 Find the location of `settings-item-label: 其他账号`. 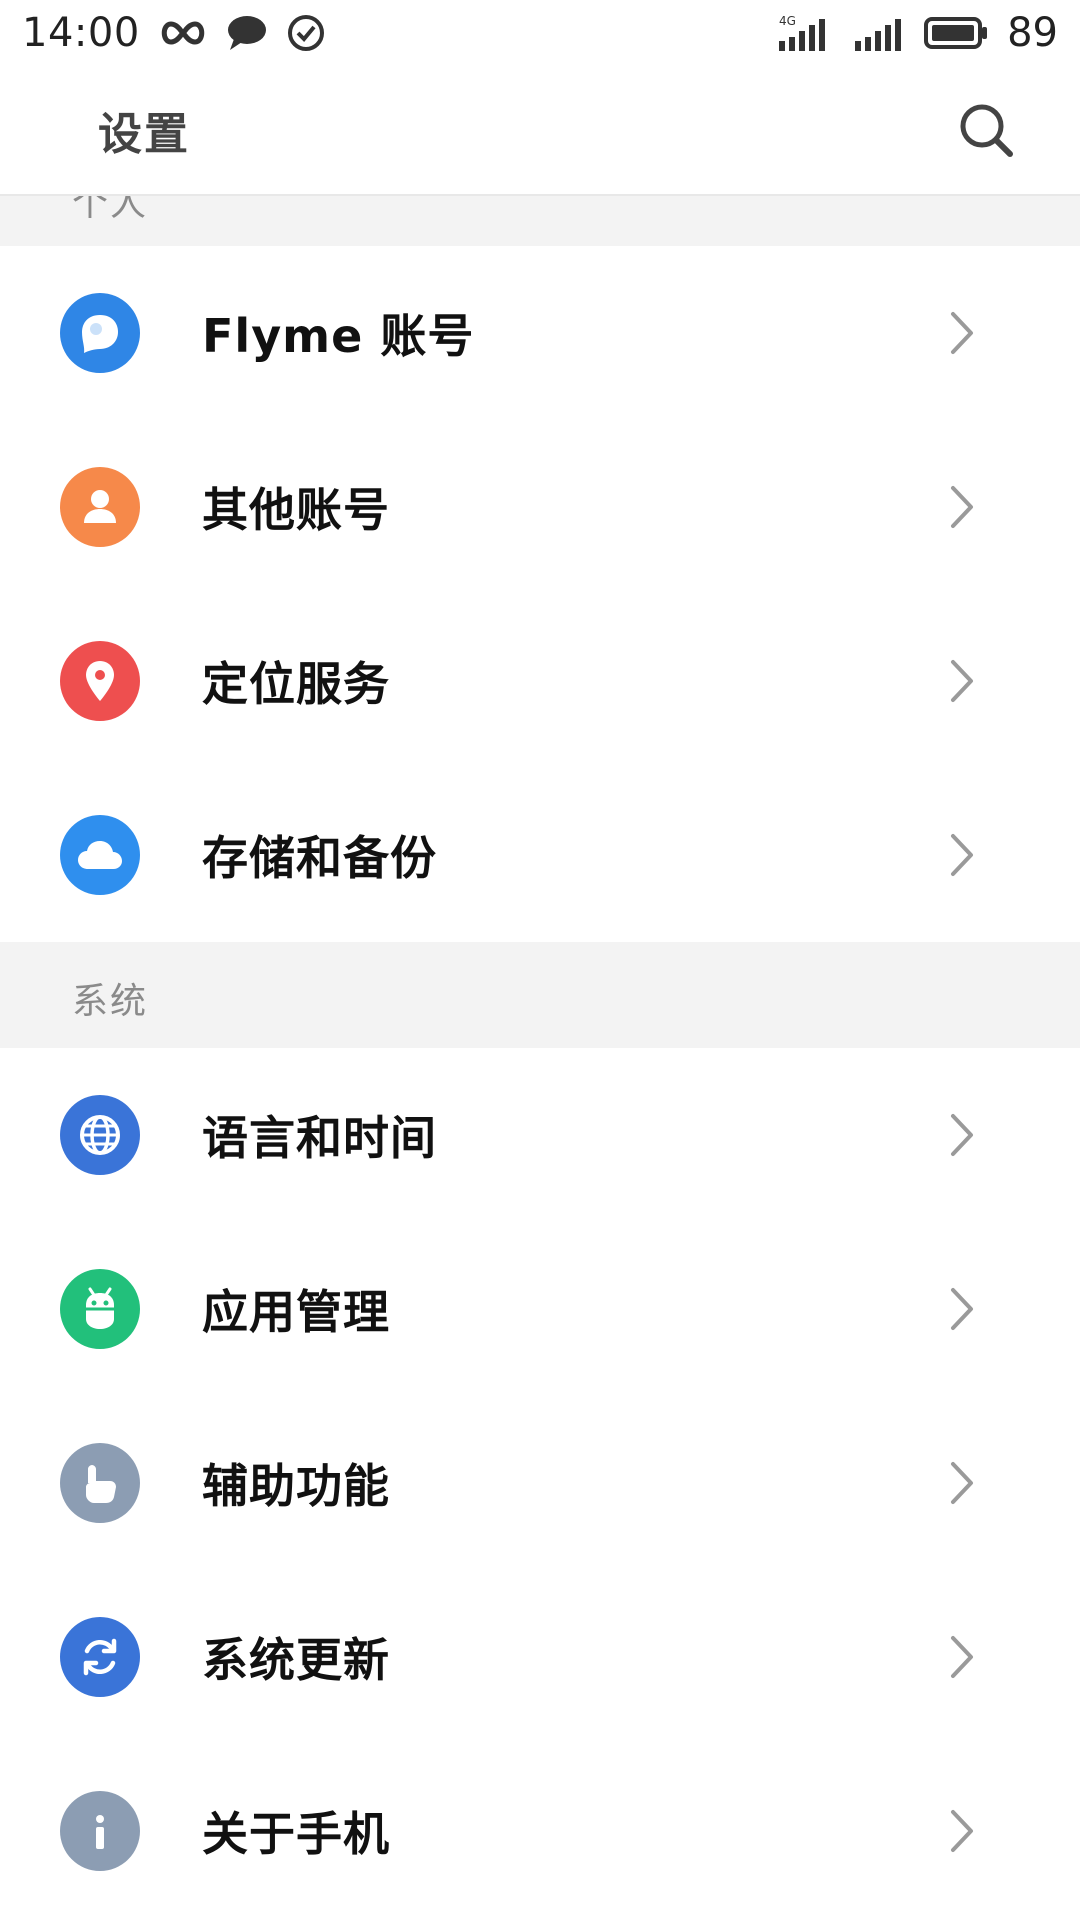

settings-item-label: 其他账号 is located at coordinates (296, 510).